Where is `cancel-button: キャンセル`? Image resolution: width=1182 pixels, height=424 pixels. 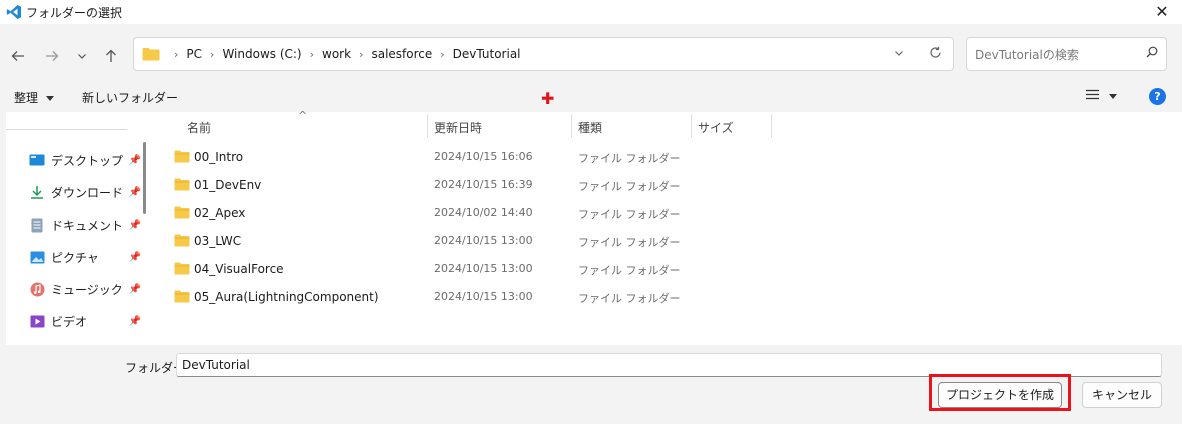
cancel-button: キャンセル is located at coordinates (1122, 395).